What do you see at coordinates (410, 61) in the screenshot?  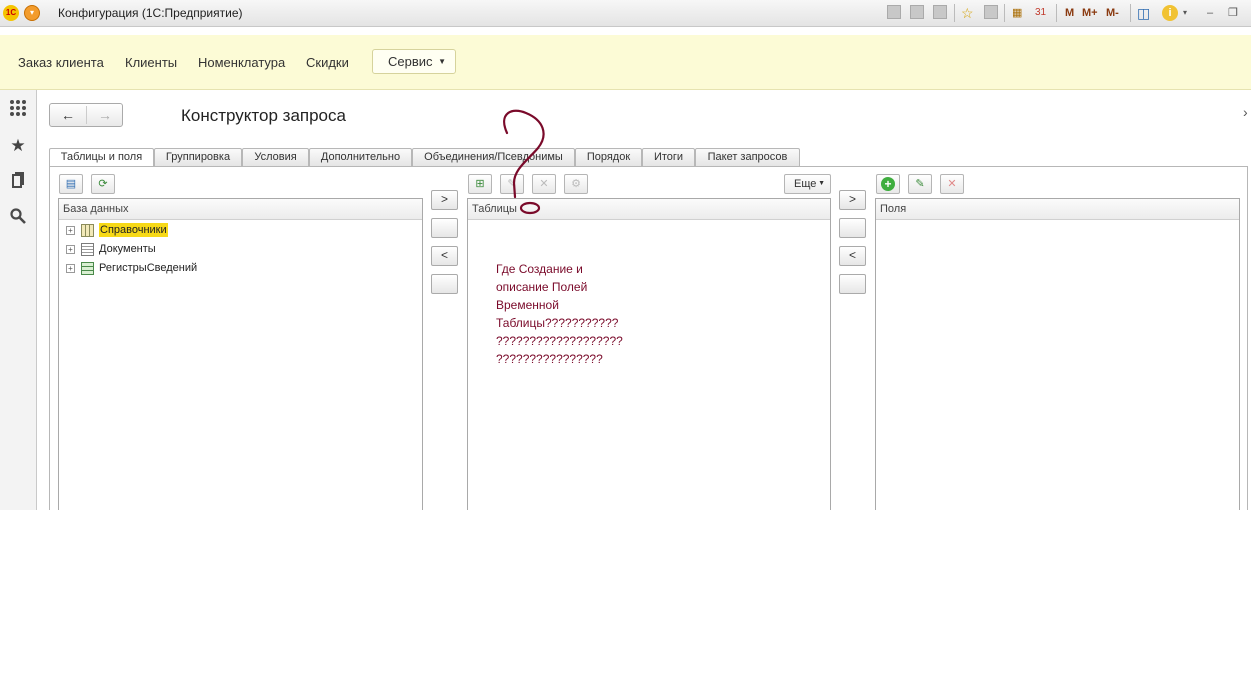 I see `service-label: Сервис` at bounding box center [410, 61].